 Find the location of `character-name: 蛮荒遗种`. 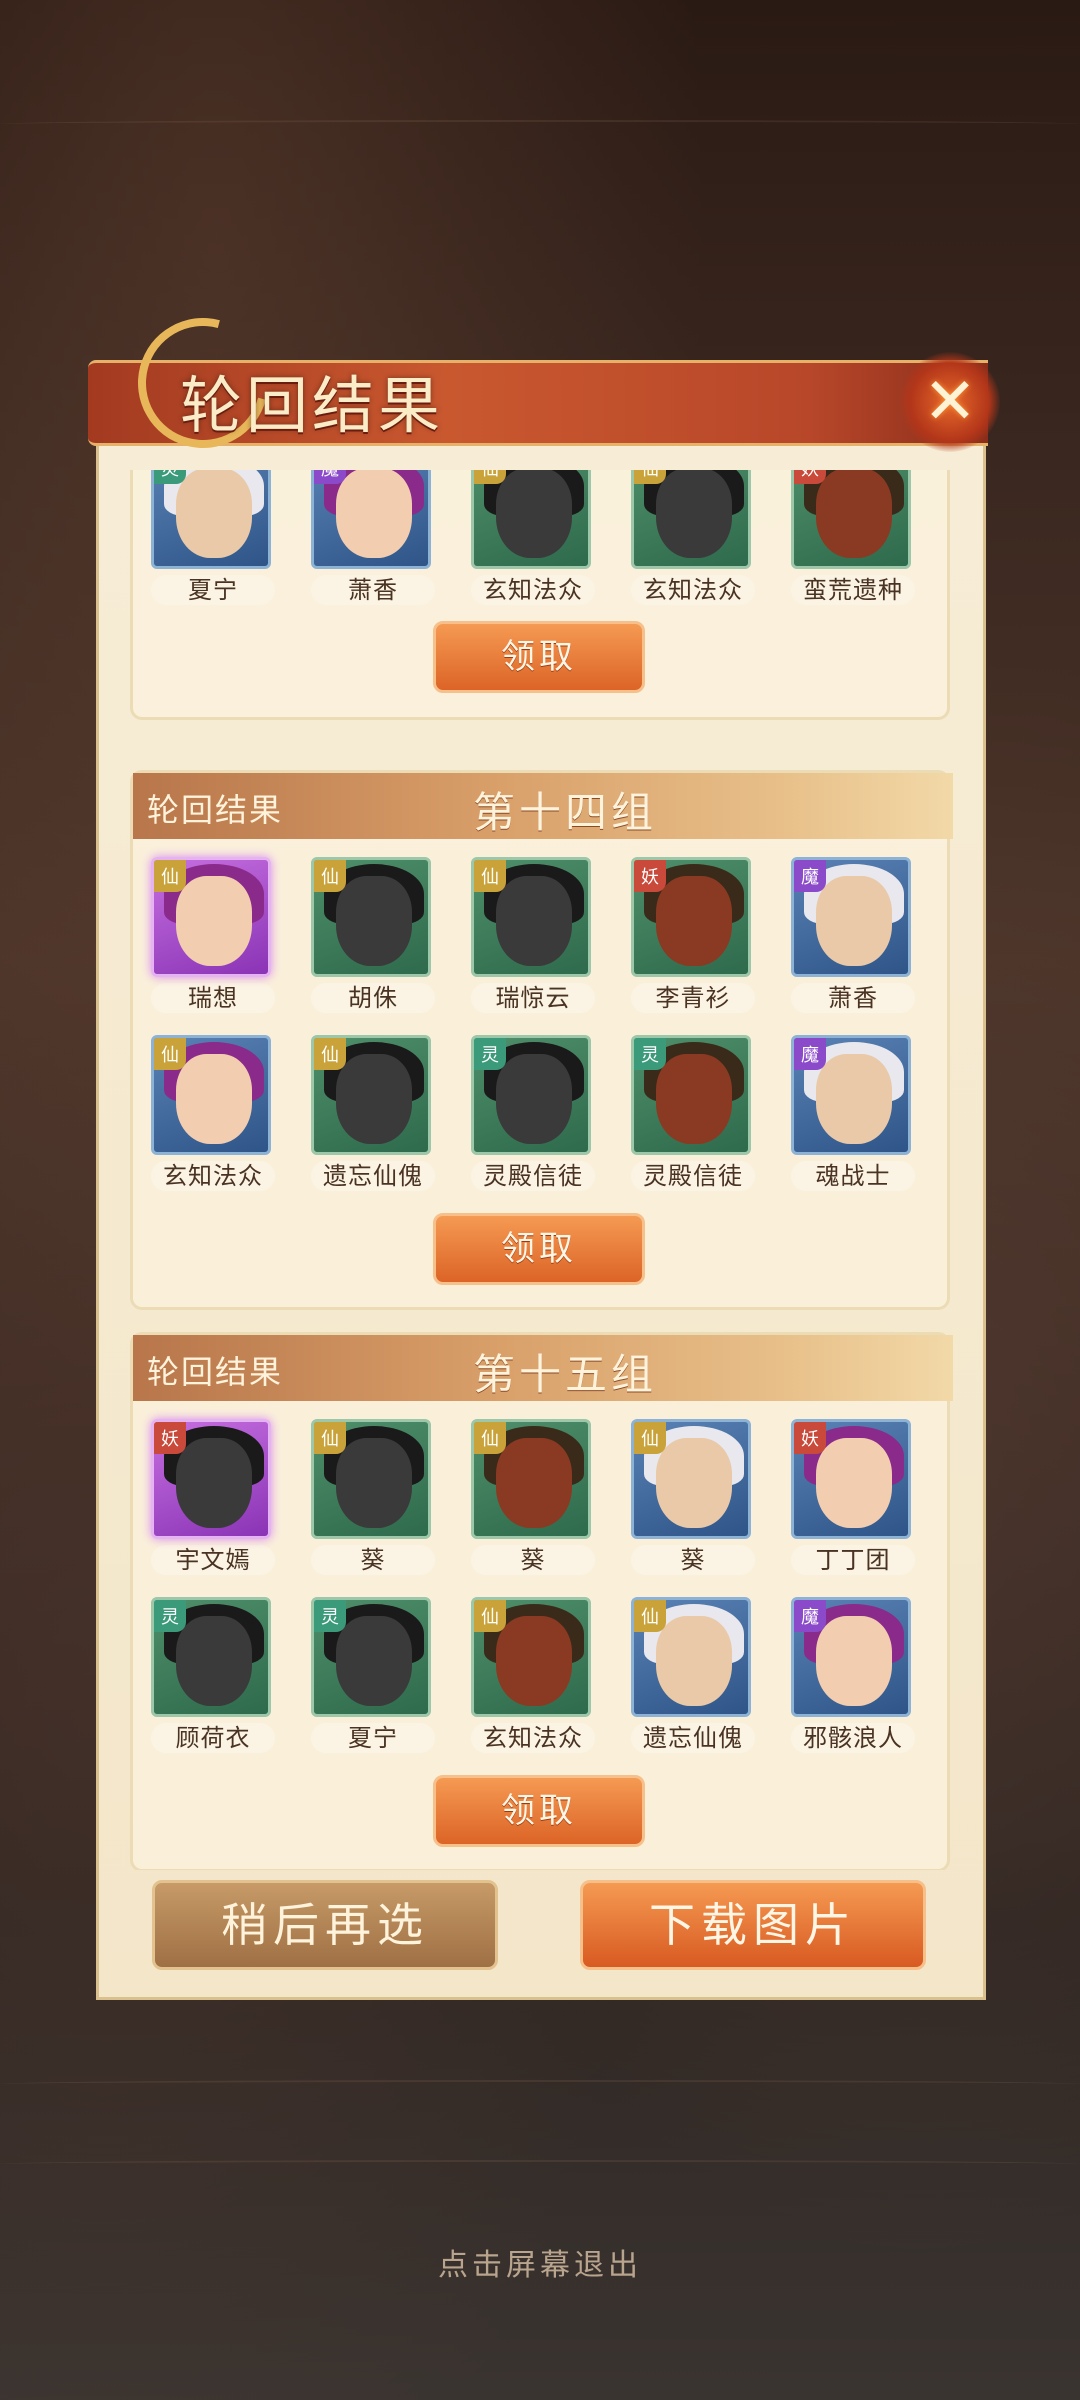

character-name: 蛮荒遗种 is located at coordinates (853, 590).